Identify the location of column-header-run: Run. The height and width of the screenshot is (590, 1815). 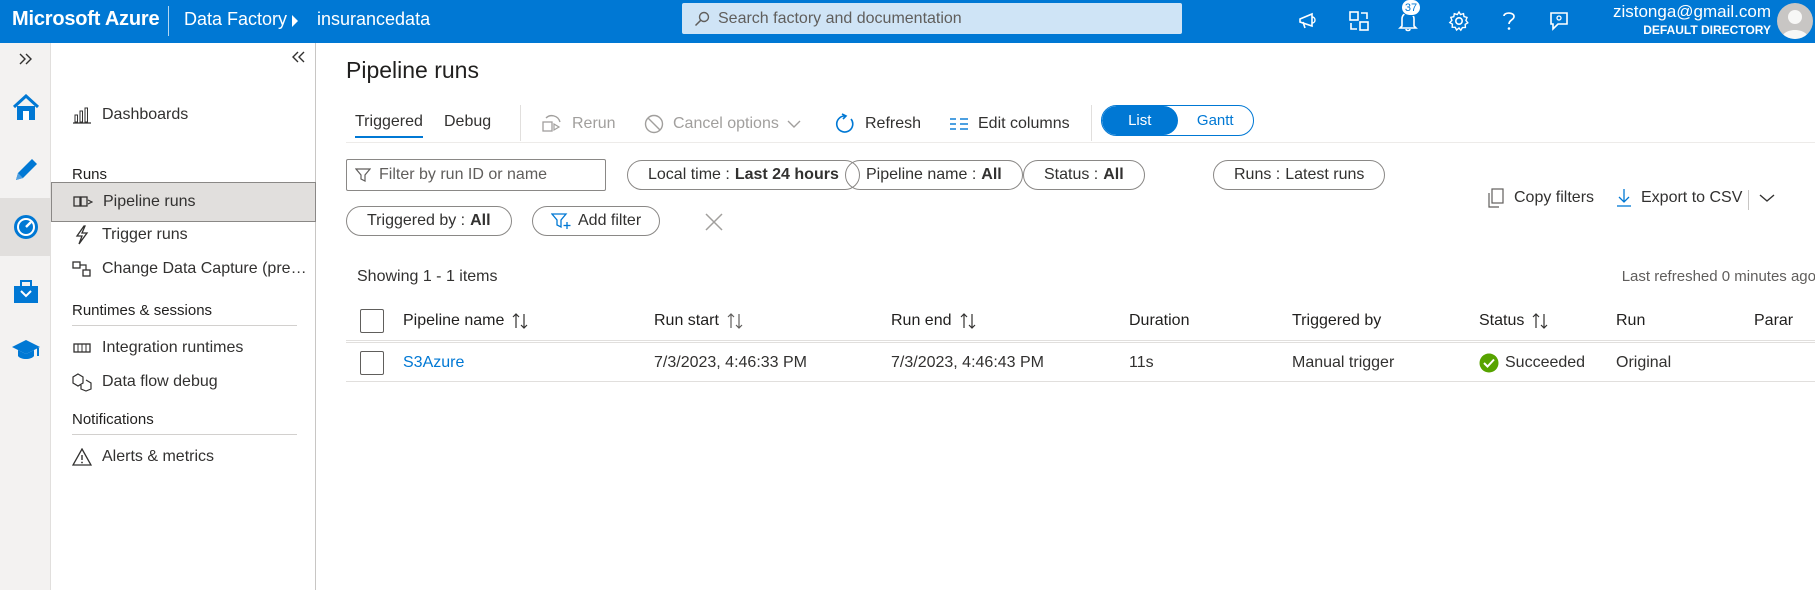
(1630, 321).